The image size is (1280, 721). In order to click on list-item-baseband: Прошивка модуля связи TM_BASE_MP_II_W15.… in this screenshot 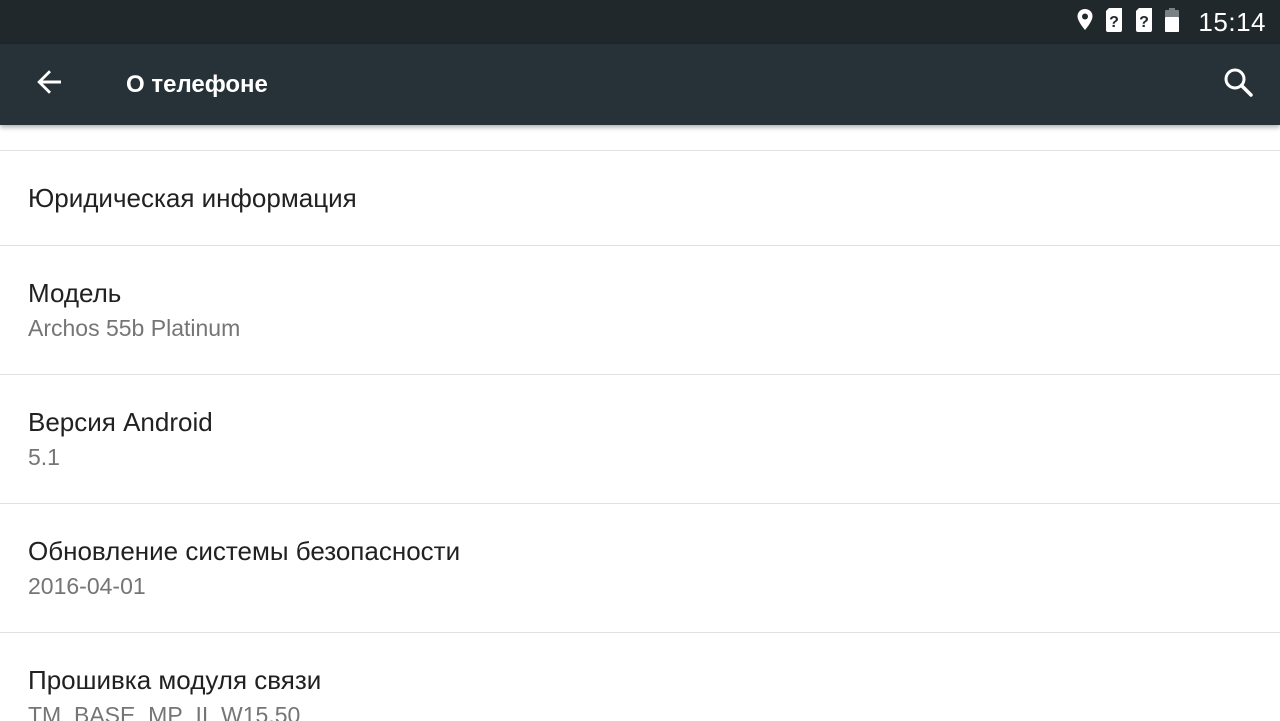, I will do `click(640, 677)`.